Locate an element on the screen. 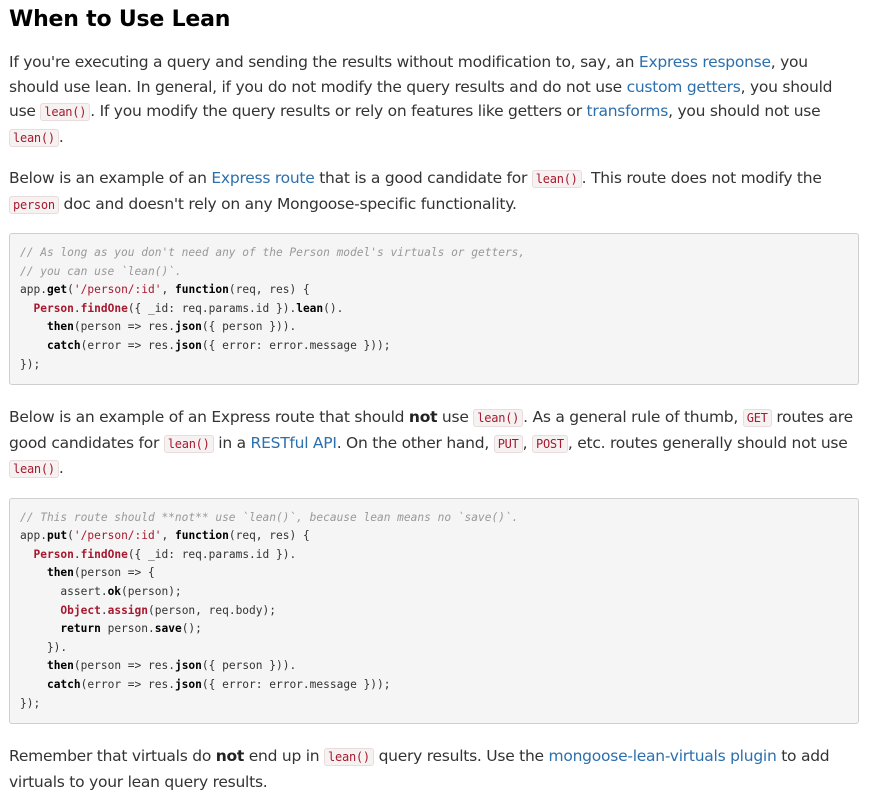 Image resolution: width=869 pixels, height=794 pixels. code-token: (person => { is located at coordinates (114, 573).